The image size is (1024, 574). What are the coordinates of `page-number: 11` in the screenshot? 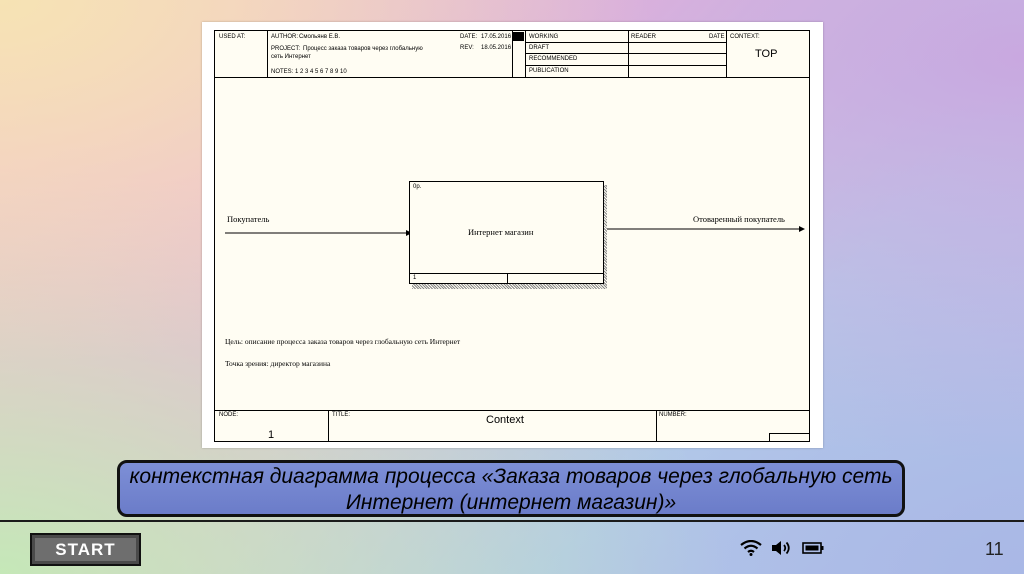 It's located at (994, 549).